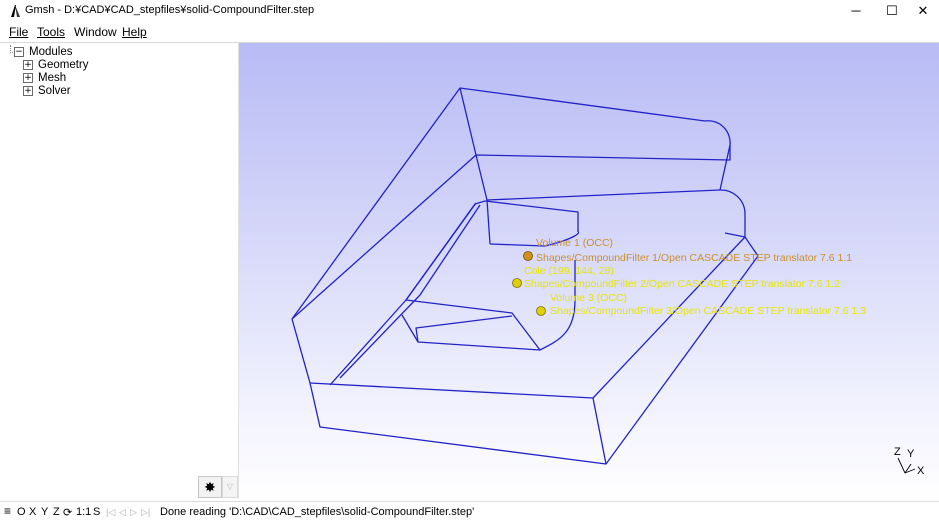 This screenshot has height=523, width=939. What do you see at coordinates (921, 471) in the screenshot?
I see `axis-x-label: X` at bounding box center [921, 471].